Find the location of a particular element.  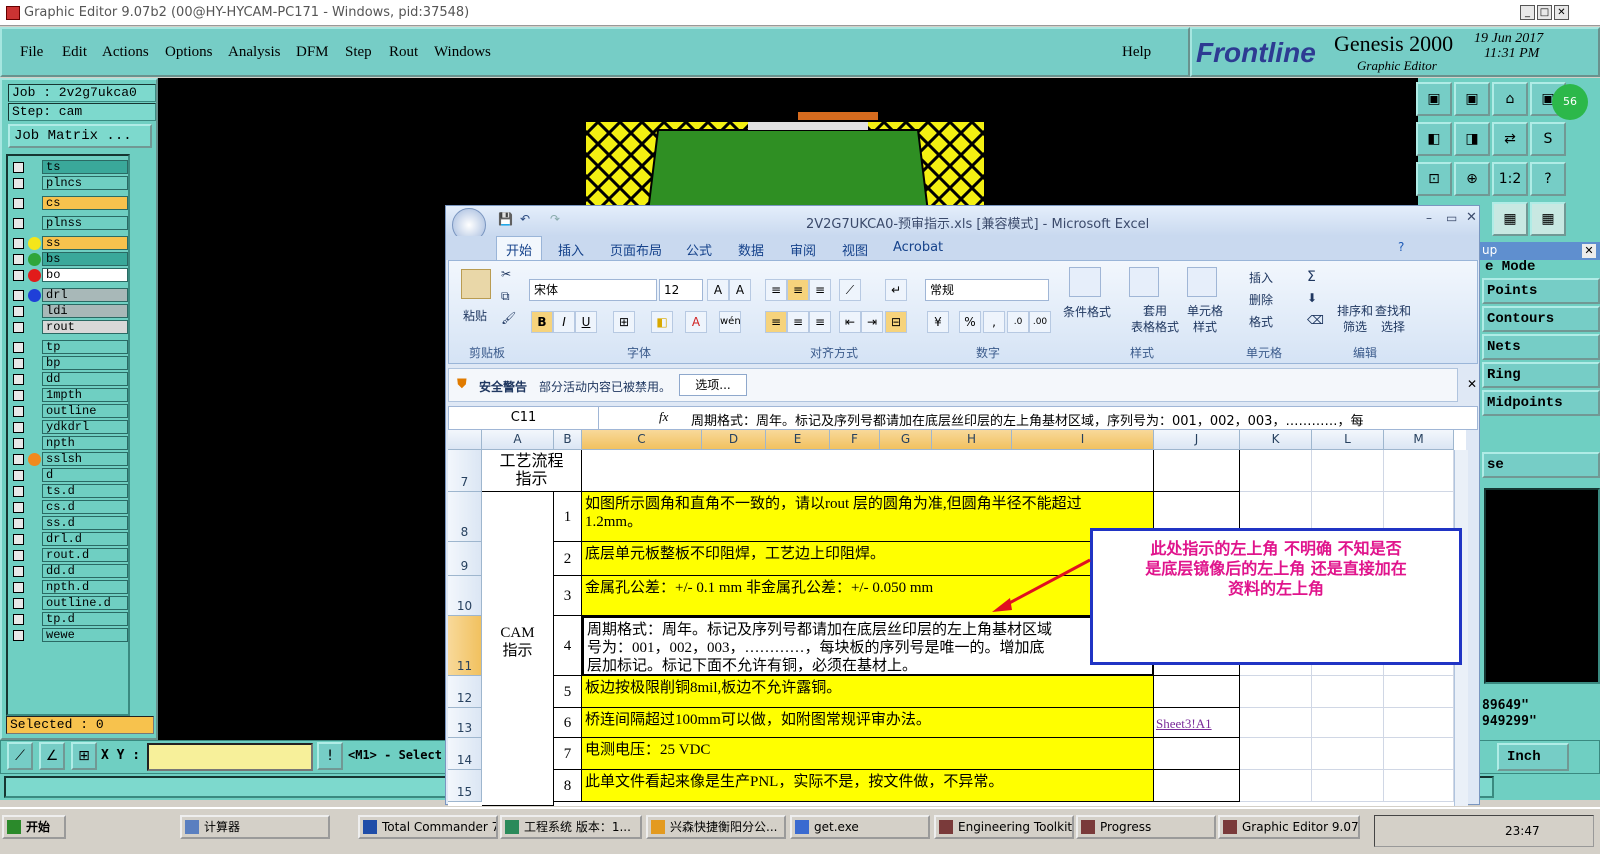

maximize-icon: □ is located at coordinates (1544, 12).